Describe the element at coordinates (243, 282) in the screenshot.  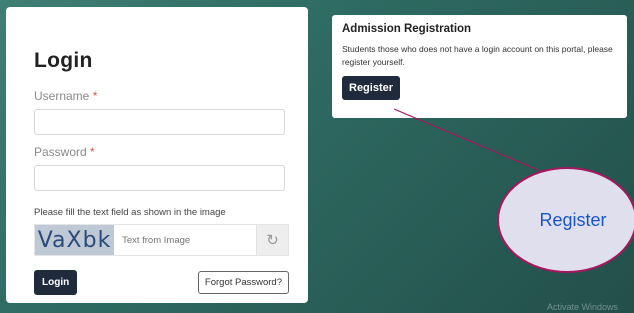
I see `forgot-password-button: Forgot Password?` at that location.